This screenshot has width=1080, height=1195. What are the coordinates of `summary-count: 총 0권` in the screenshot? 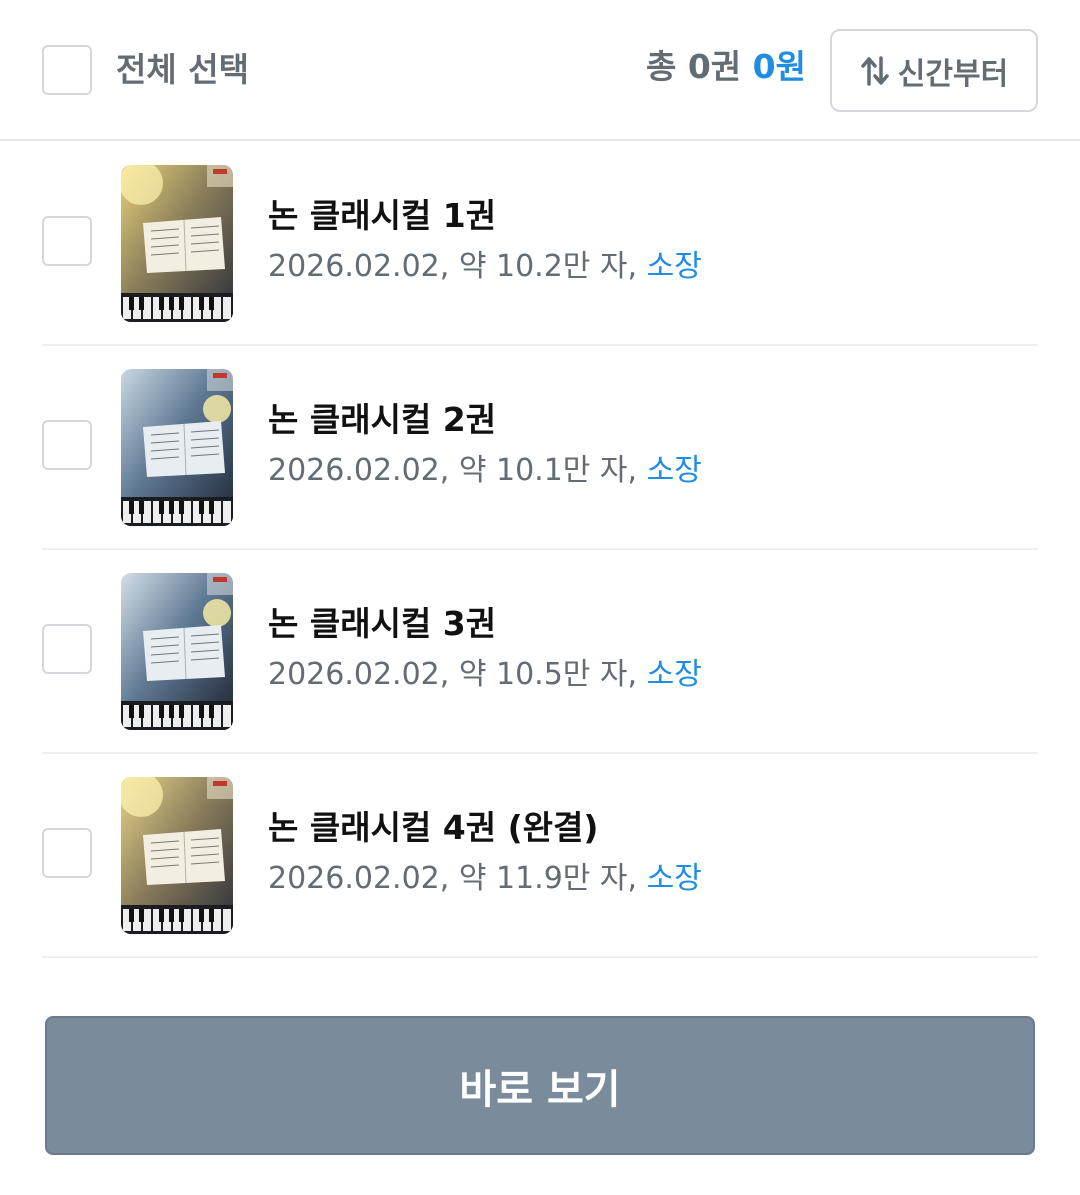 It's located at (694, 66).